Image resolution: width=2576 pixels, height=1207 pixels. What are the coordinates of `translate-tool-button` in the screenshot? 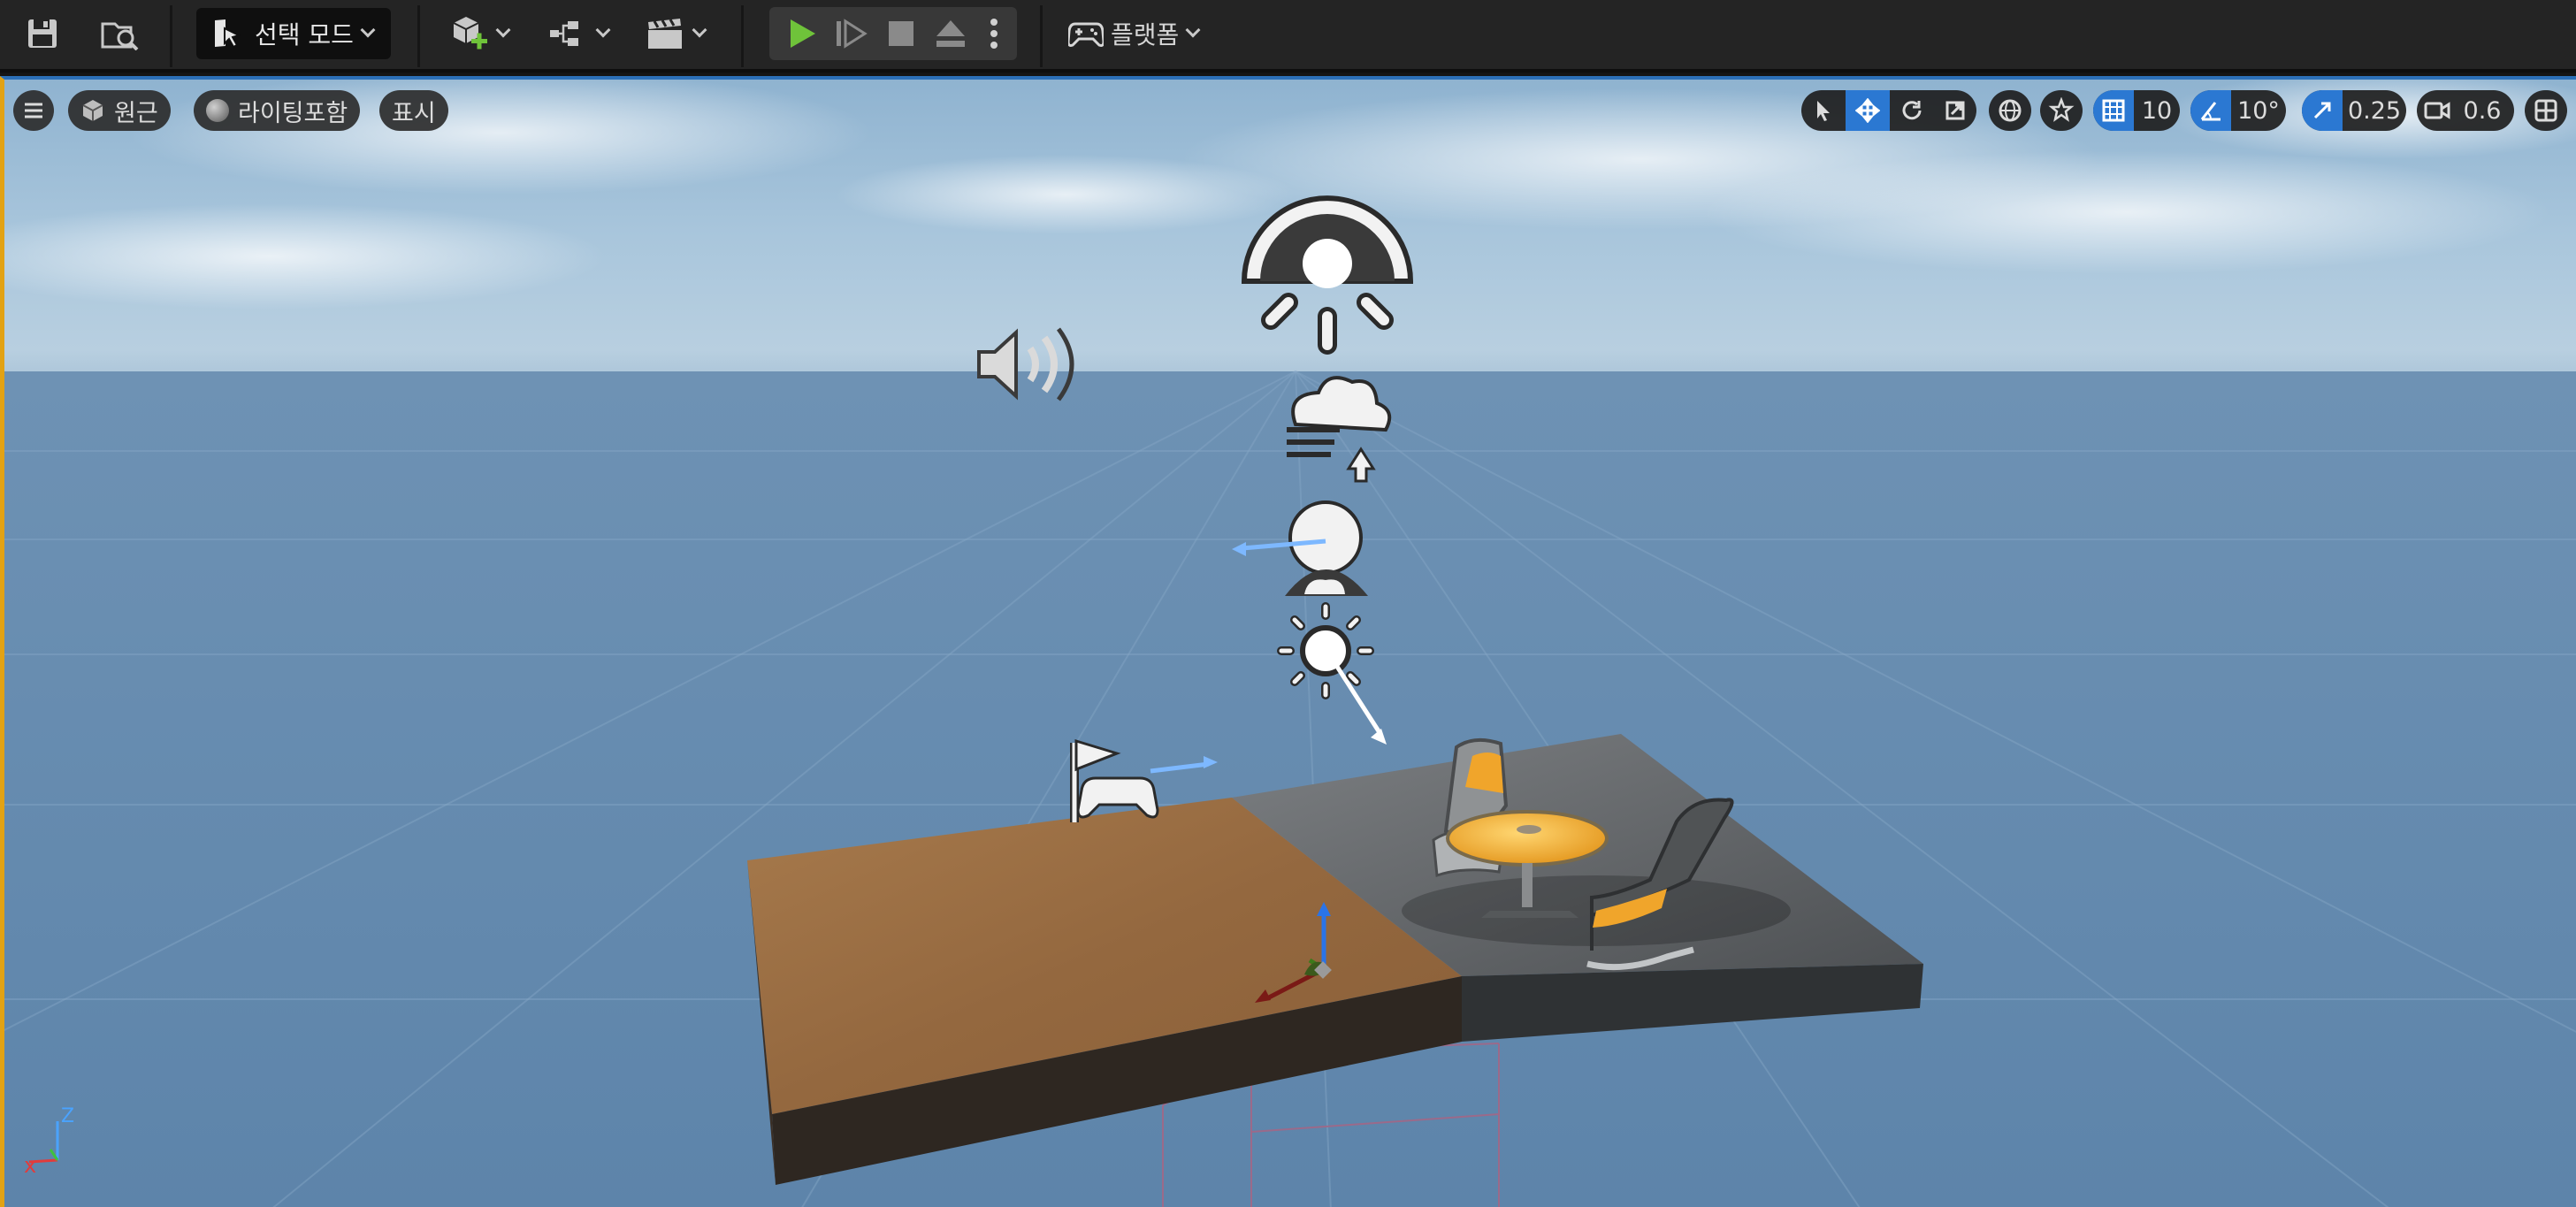 It's located at (1868, 110).